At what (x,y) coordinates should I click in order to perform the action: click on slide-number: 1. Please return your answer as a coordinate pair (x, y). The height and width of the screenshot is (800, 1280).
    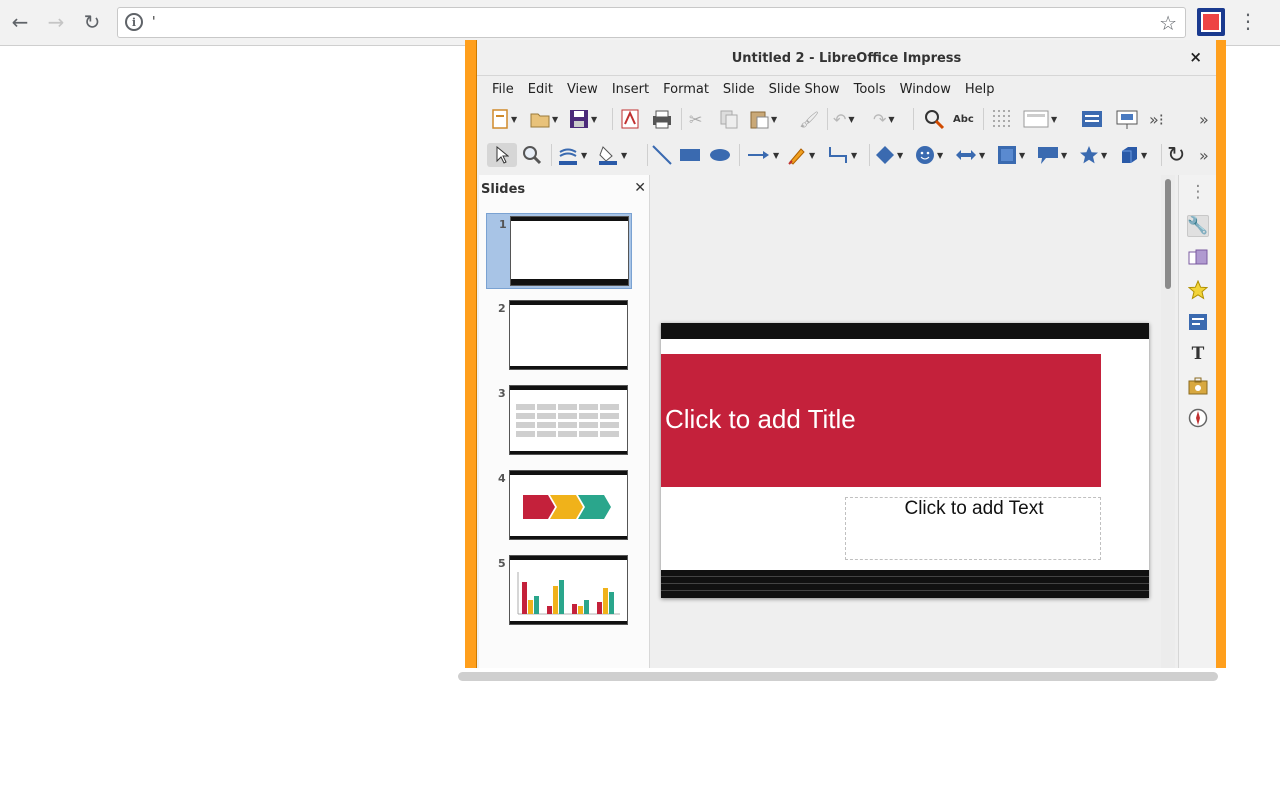
    Looking at the image, I should click on (503, 224).